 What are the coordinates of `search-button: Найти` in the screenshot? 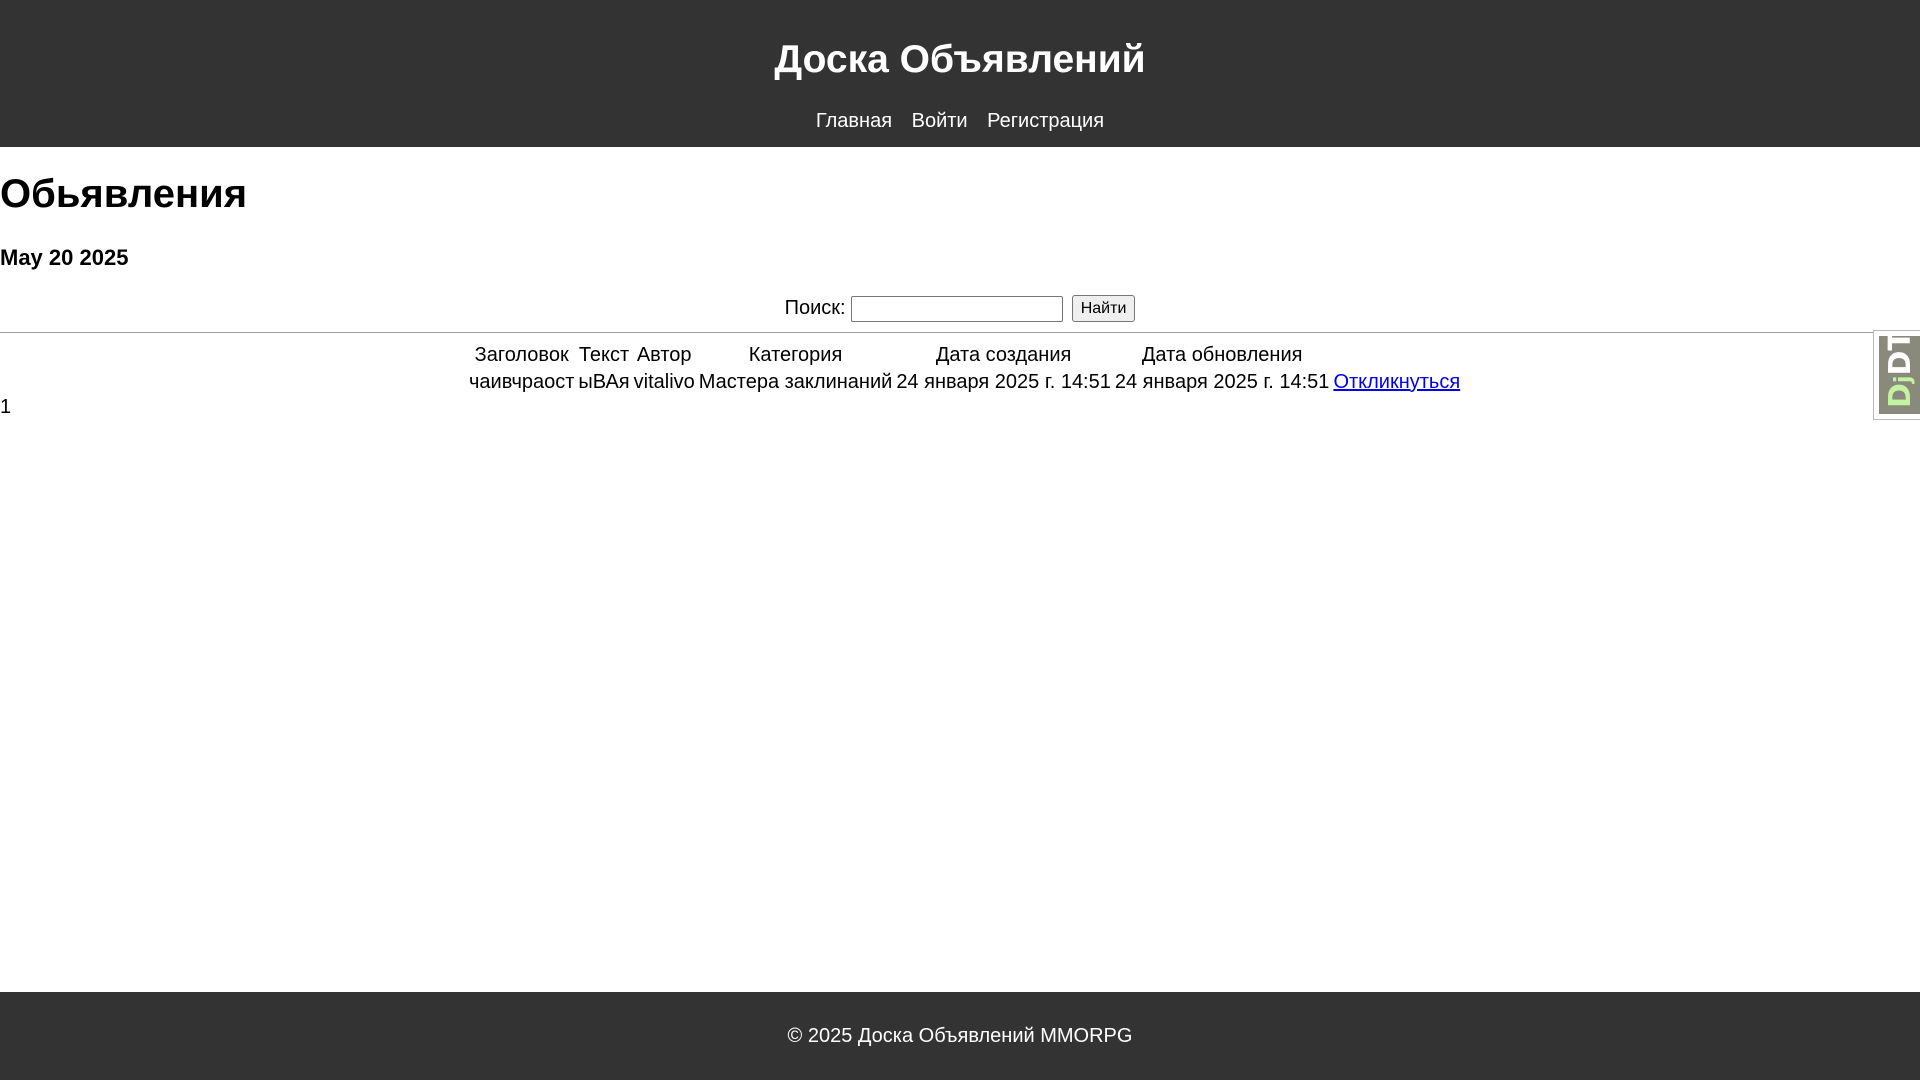 It's located at (1103, 309).